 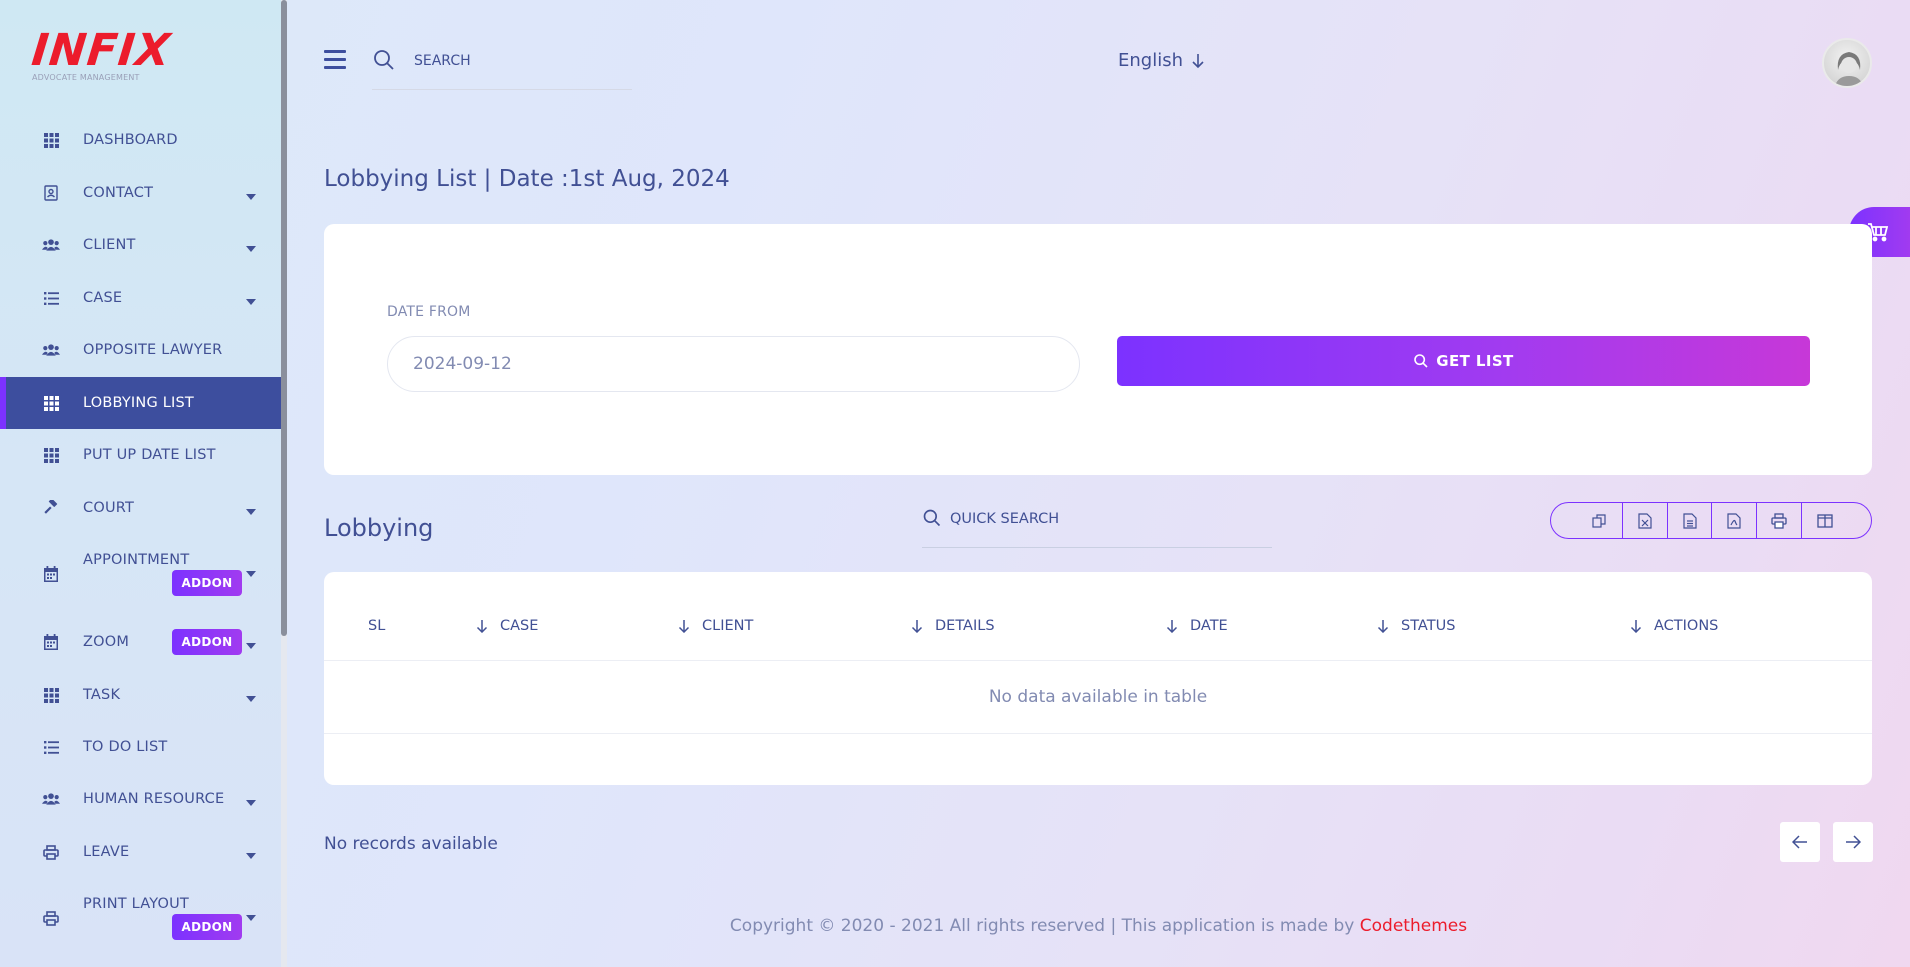 What do you see at coordinates (140, 508) in the screenshot?
I see `sidebar-item-court: COURT` at bounding box center [140, 508].